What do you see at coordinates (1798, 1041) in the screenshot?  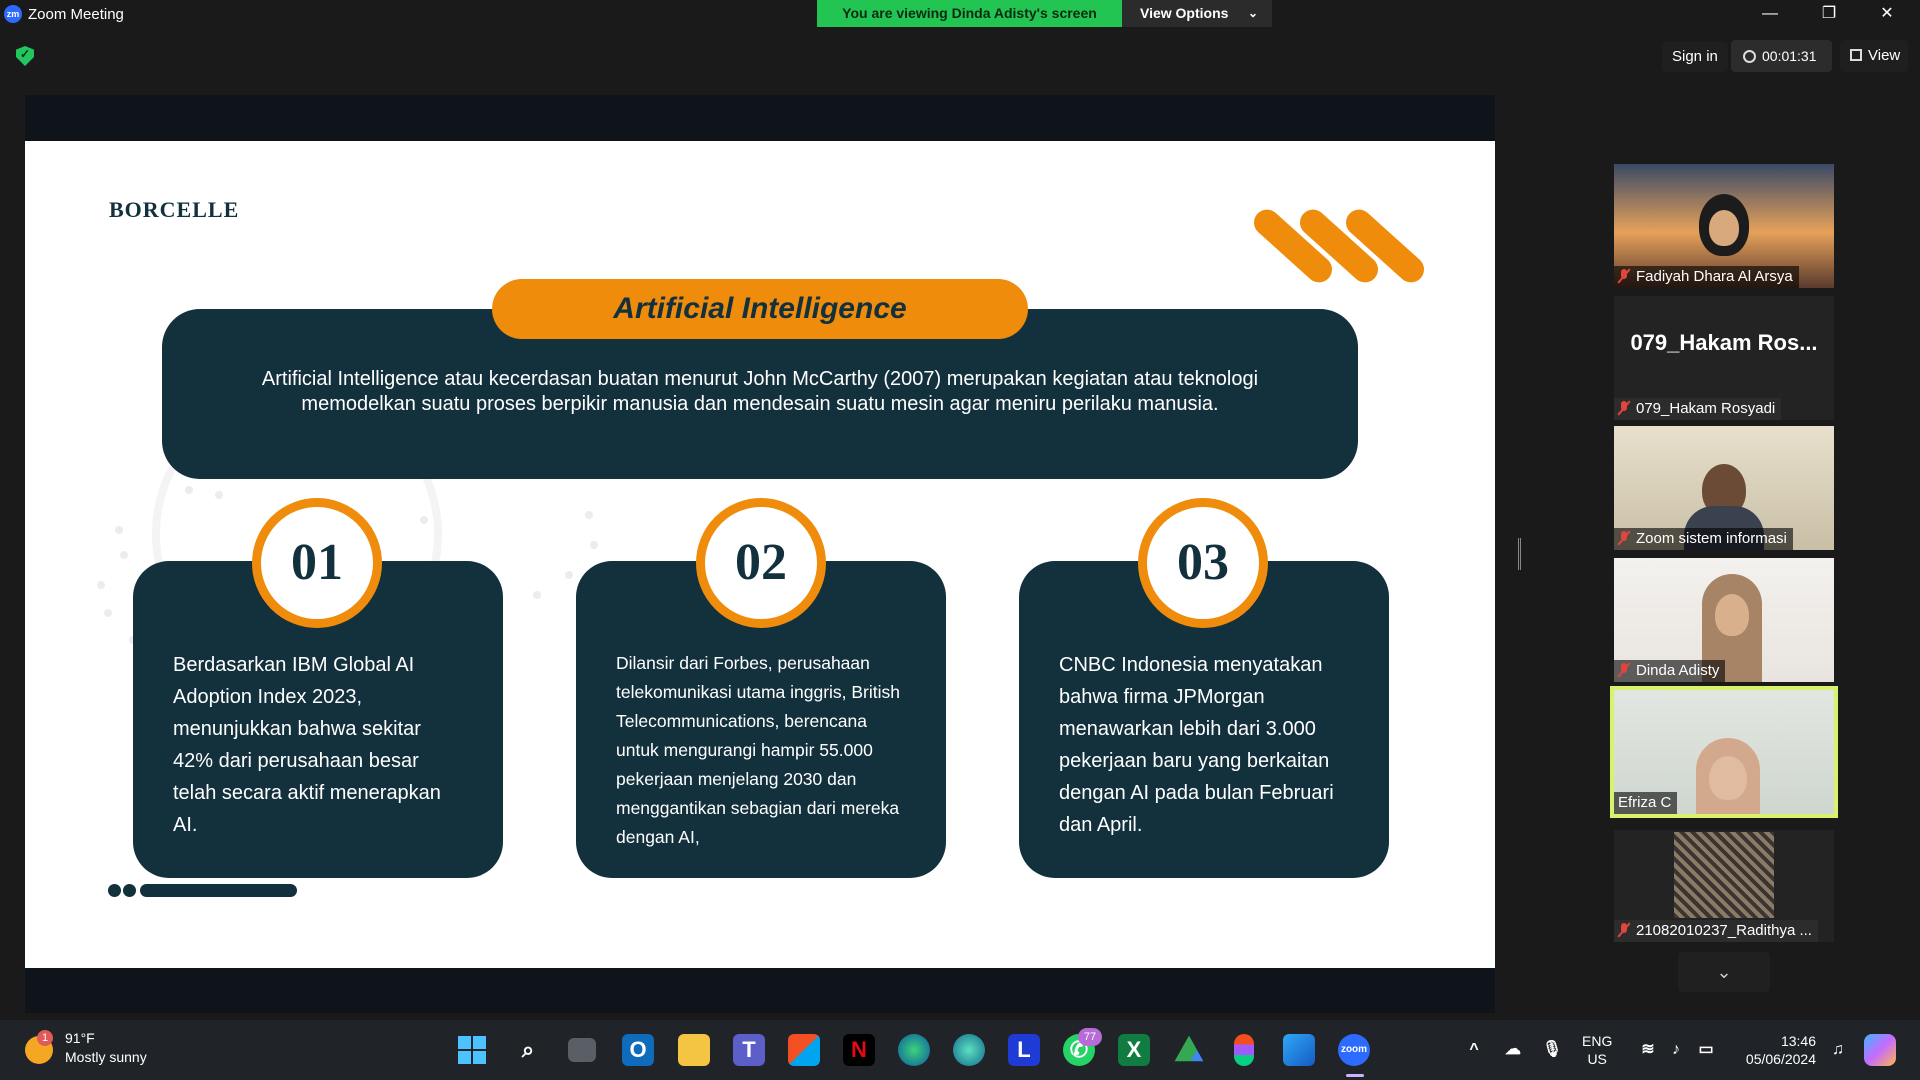 I see `clock-time: 13:46` at bounding box center [1798, 1041].